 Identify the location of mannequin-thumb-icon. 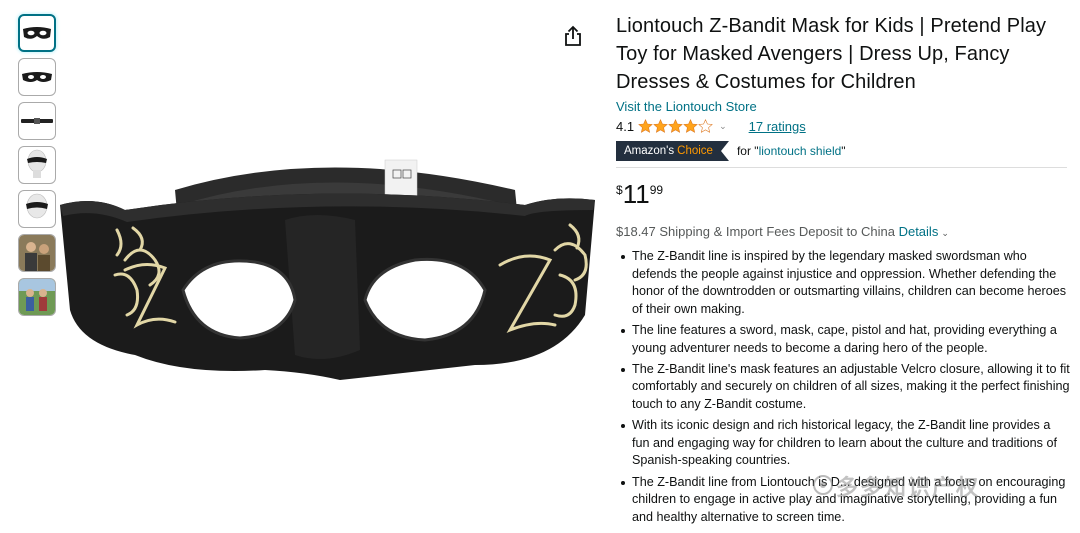
(37, 163).